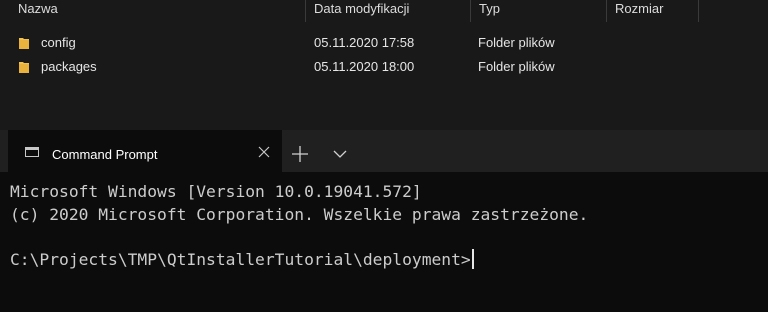 The height and width of the screenshot is (312, 768). Describe the element at coordinates (105, 154) in the screenshot. I see `tab-title: Command Prompt` at that location.